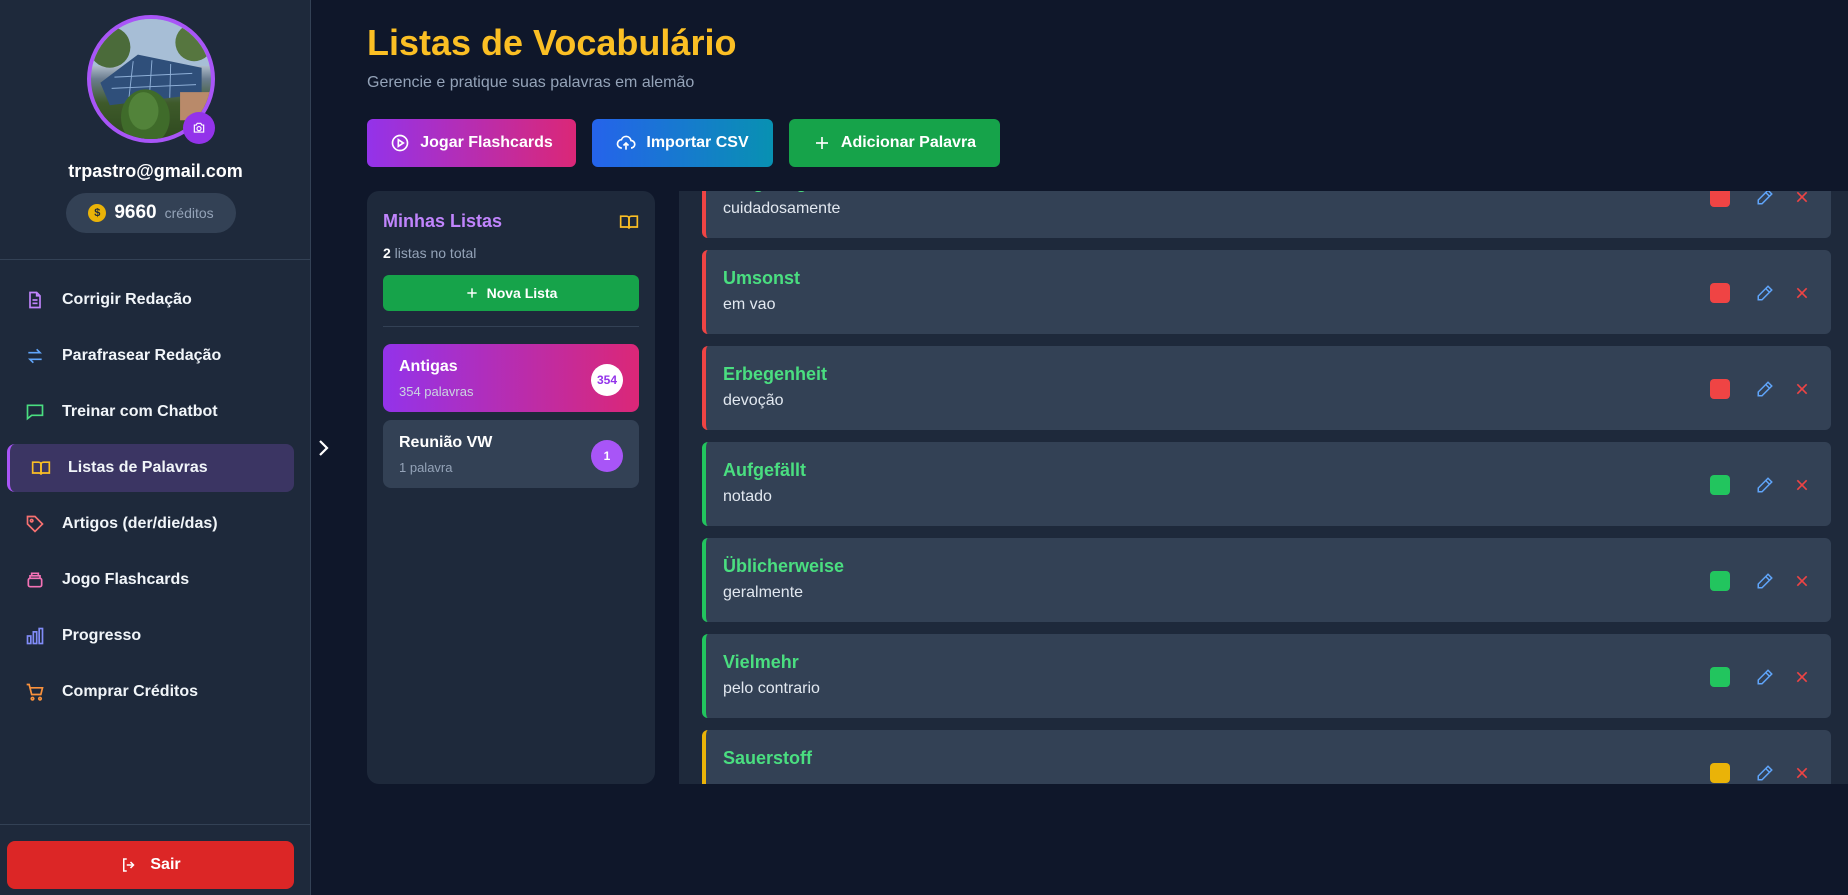 Image resolution: width=1848 pixels, height=895 pixels. Describe the element at coordinates (1266, 757) in the screenshot. I see `word-row: Sauerstoff` at that location.